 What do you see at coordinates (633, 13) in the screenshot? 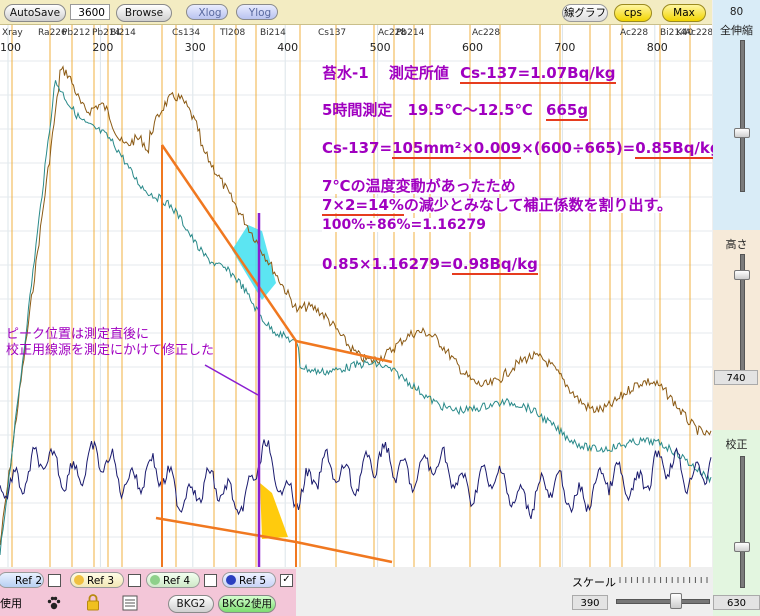
I see `cps-button: cps` at bounding box center [633, 13].